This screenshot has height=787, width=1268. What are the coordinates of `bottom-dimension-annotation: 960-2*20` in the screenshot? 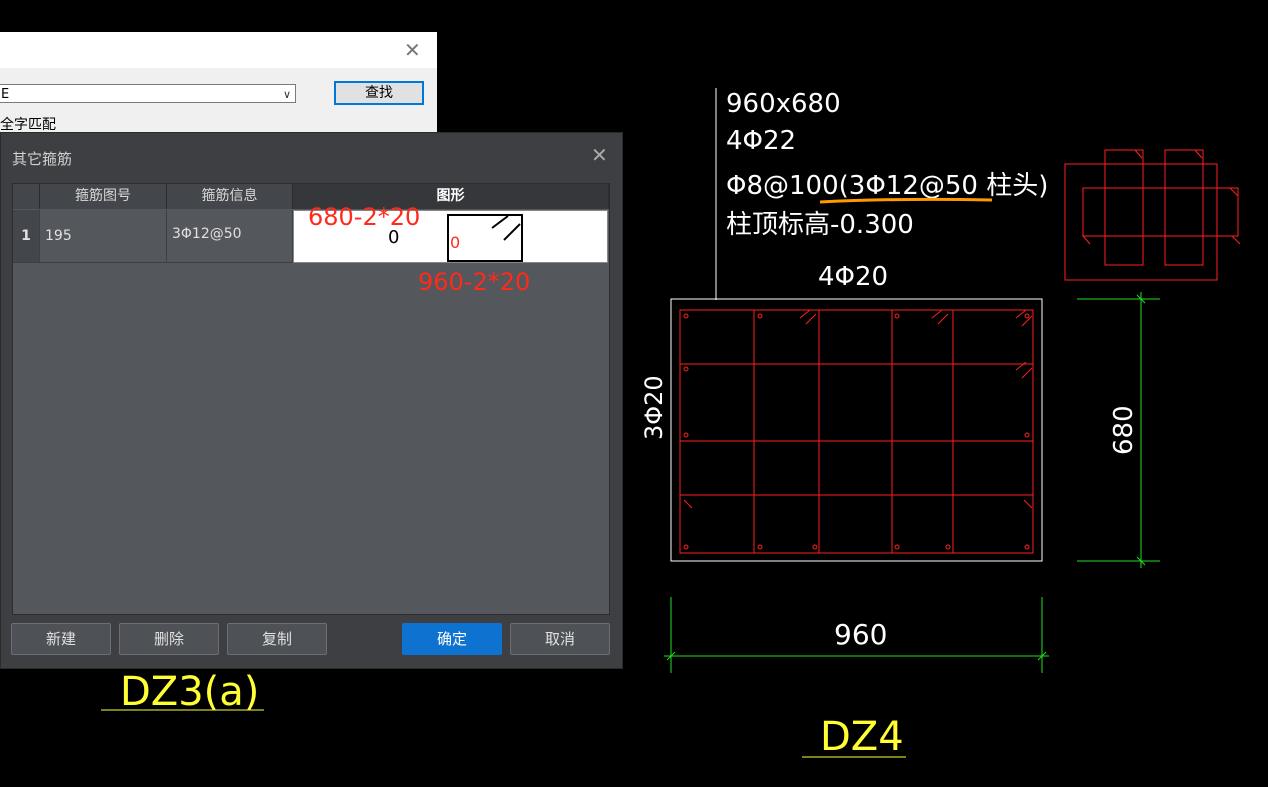 It's located at (474, 282).